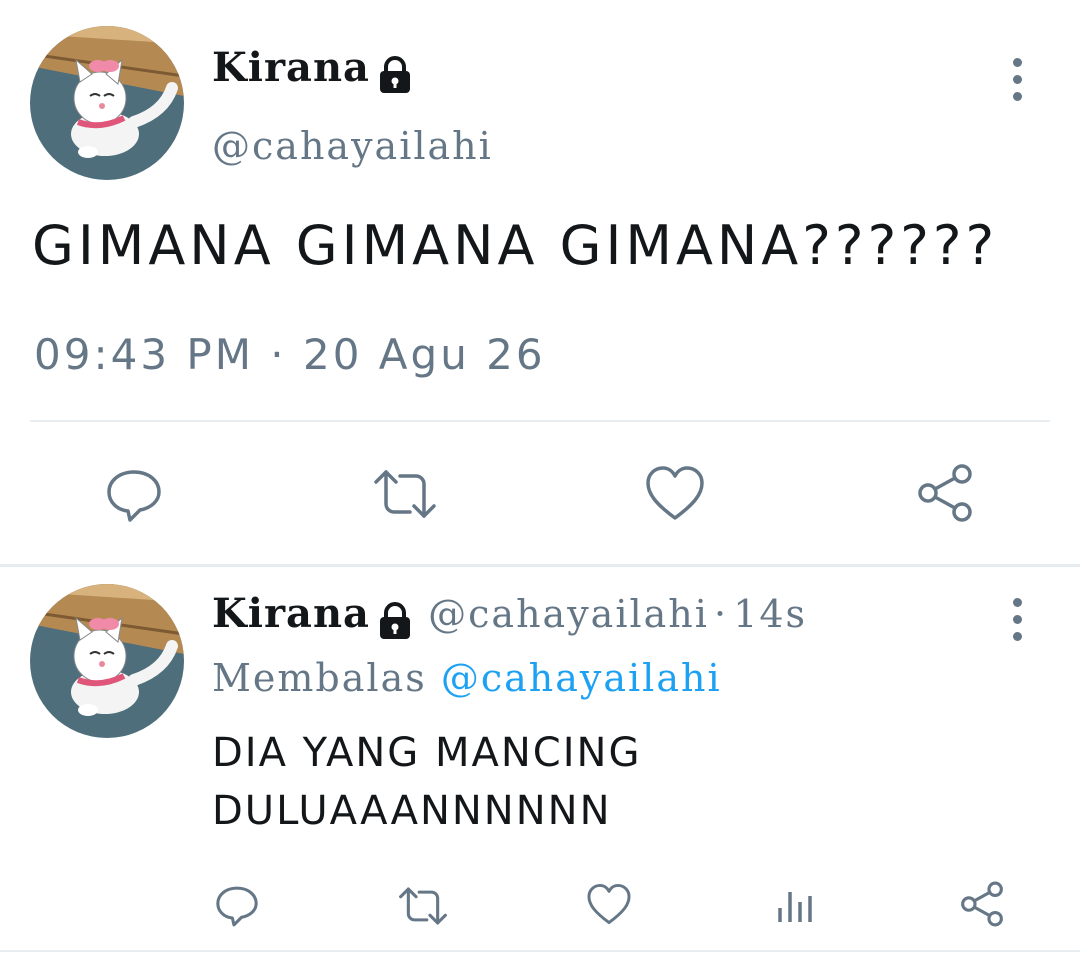 The height and width of the screenshot is (954, 1080). What do you see at coordinates (412, 811) in the screenshot?
I see `tweet-text-line: DULUAAANNNNNN` at bounding box center [412, 811].